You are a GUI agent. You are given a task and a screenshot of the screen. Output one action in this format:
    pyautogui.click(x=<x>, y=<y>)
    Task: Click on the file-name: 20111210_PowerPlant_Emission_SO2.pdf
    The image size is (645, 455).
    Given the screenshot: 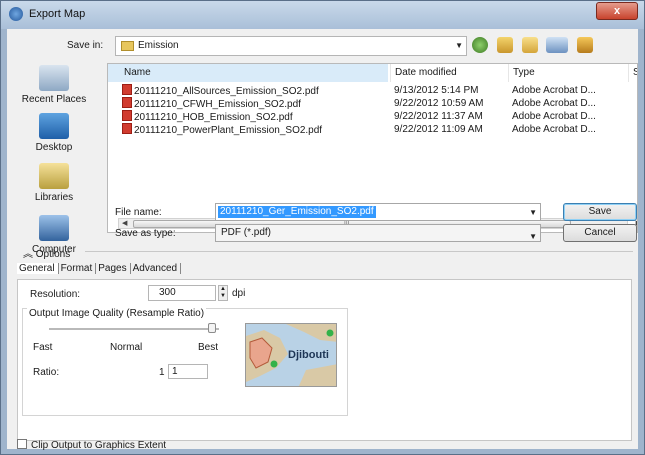 What is the action you would take?
    pyautogui.click(x=228, y=130)
    